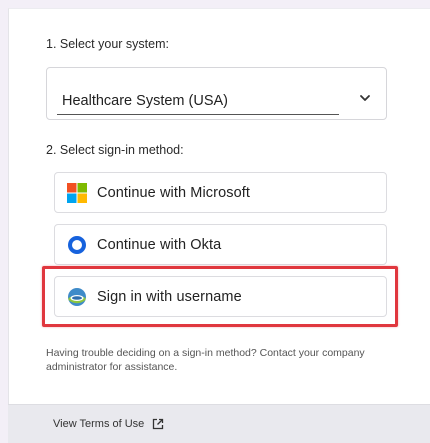 Image resolution: width=430 pixels, height=443 pixels. Describe the element at coordinates (219, 423) in the screenshot. I see `footer: View Terms of Use` at that location.